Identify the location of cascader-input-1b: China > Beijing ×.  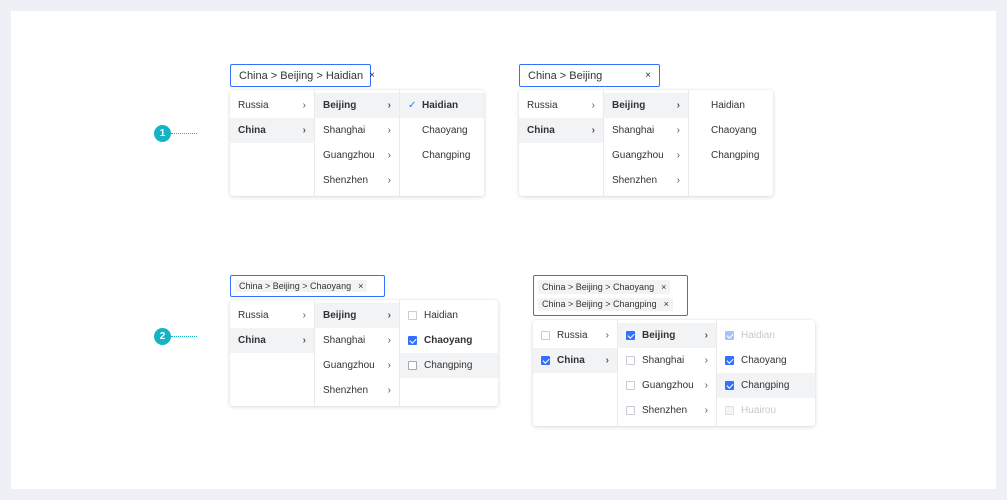
(589, 75).